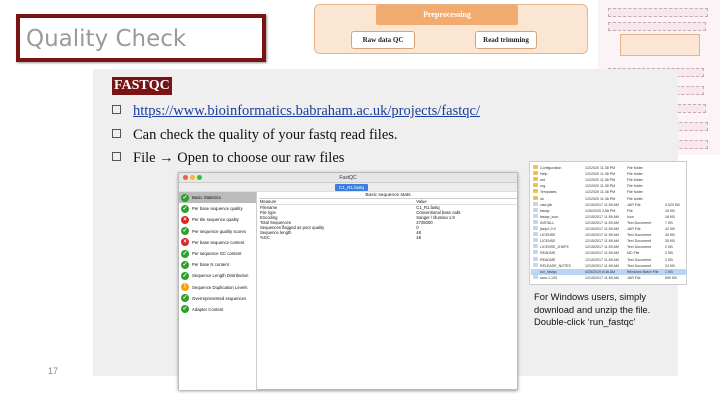 This screenshot has width=720, height=405. Describe the element at coordinates (670, 216) in the screenshot. I see `file-size: 18 KB` at that location.